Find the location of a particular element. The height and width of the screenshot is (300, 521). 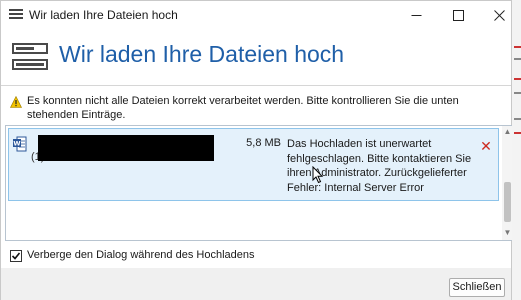

divider is located at coordinates (256, 85).